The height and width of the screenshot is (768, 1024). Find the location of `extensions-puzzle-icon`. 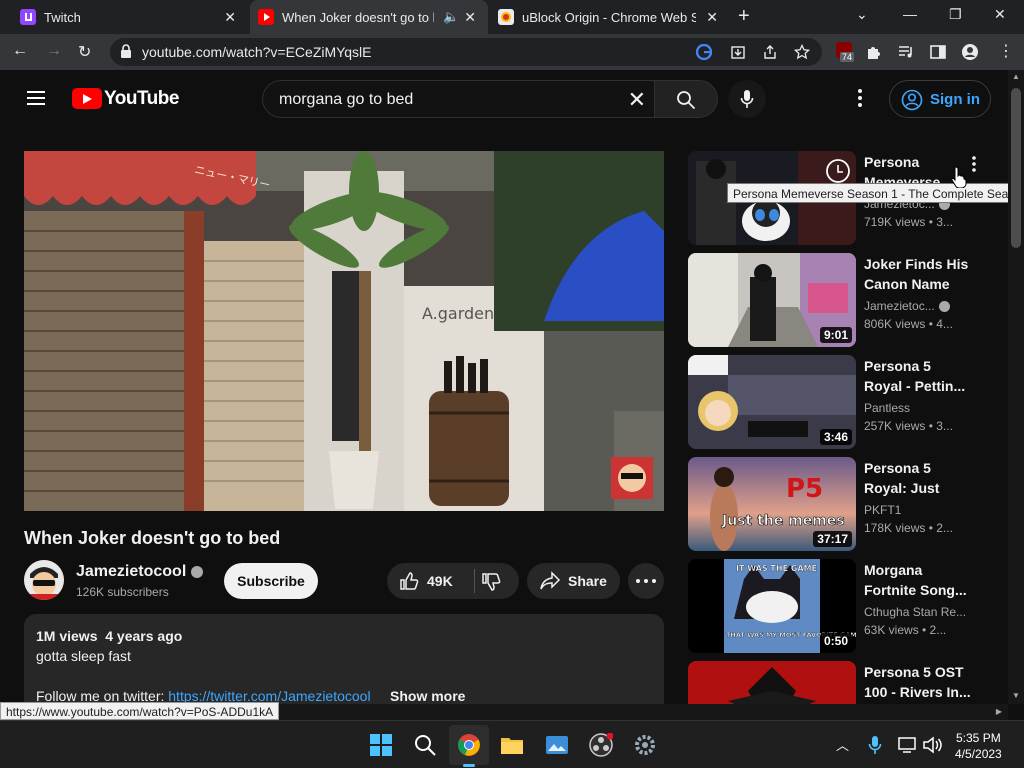

extensions-puzzle-icon is located at coordinates (874, 52).